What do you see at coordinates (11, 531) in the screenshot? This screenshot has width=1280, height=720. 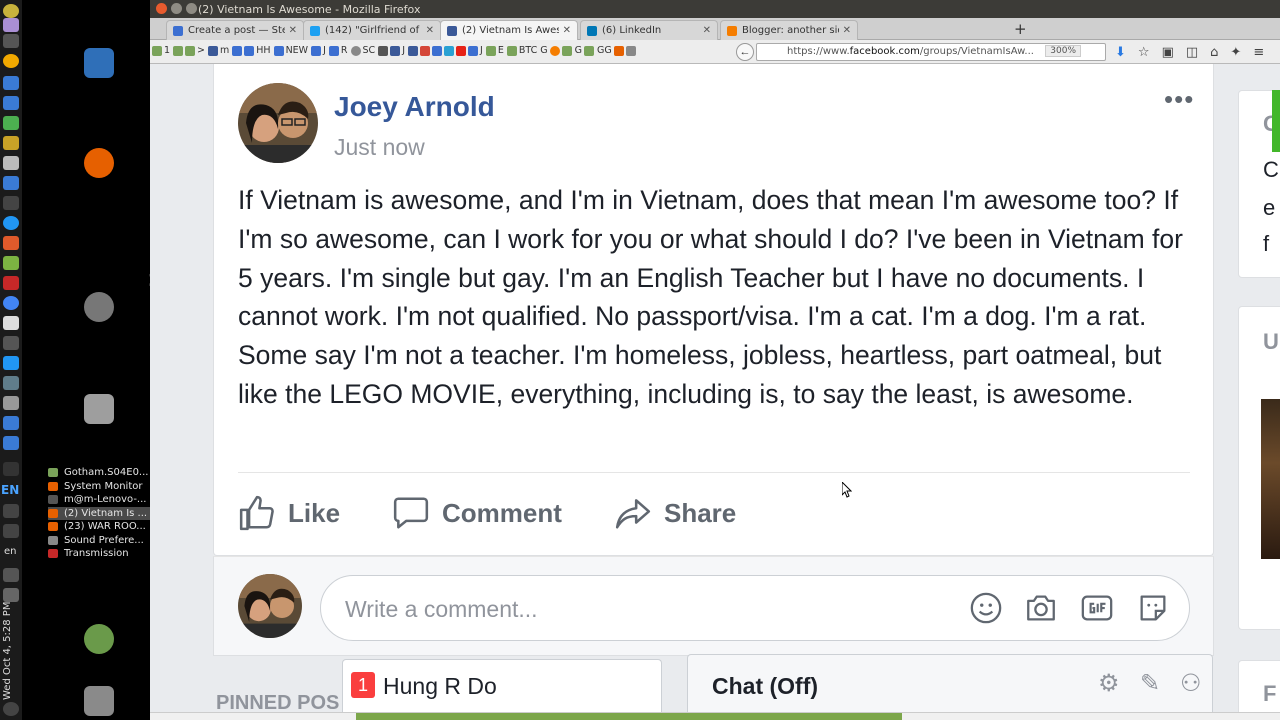 I see `network-icon` at bounding box center [11, 531].